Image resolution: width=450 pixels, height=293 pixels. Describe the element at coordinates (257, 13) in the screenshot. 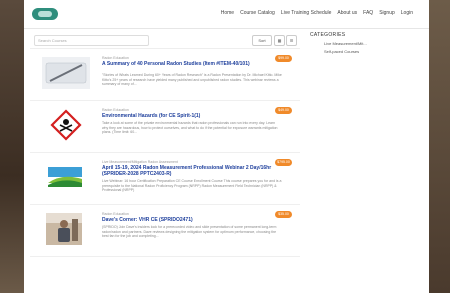

I see `nav-course-catalog: Course Catalog` at that location.